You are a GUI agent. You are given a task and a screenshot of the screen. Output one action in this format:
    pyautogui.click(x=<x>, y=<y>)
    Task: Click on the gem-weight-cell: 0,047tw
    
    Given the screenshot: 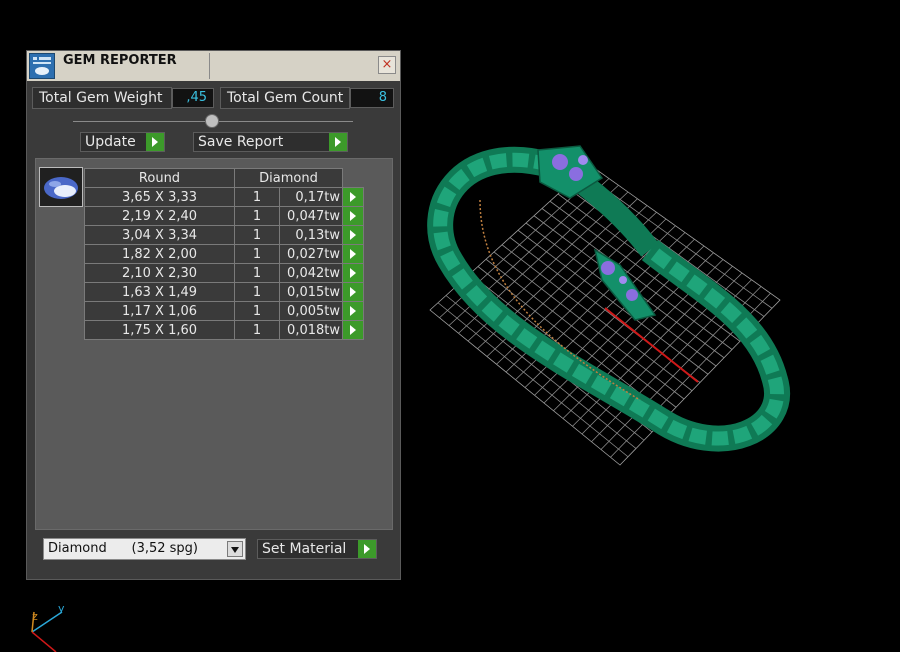 What is the action you would take?
    pyautogui.click(x=311, y=216)
    